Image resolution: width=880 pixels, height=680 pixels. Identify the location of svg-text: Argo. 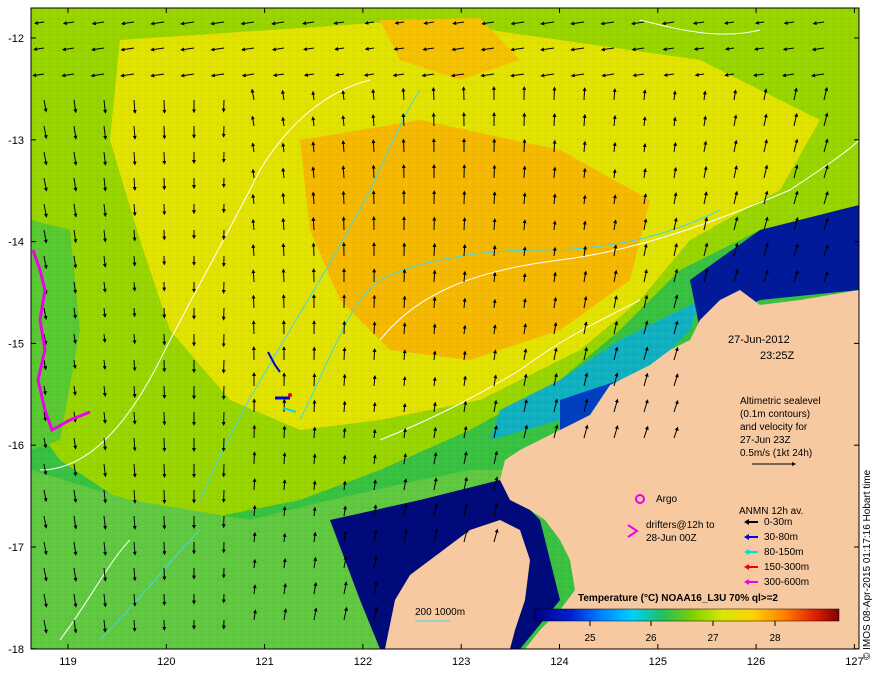
(667, 499).